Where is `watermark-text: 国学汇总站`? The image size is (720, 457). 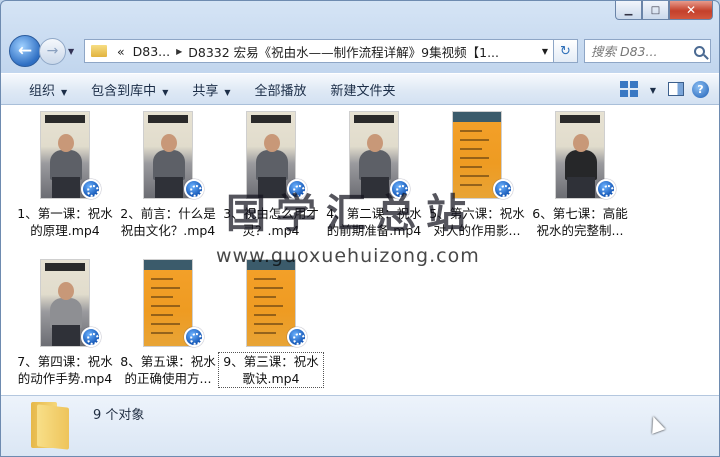 watermark-text: 国学汇总站 is located at coordinates (351, 213).